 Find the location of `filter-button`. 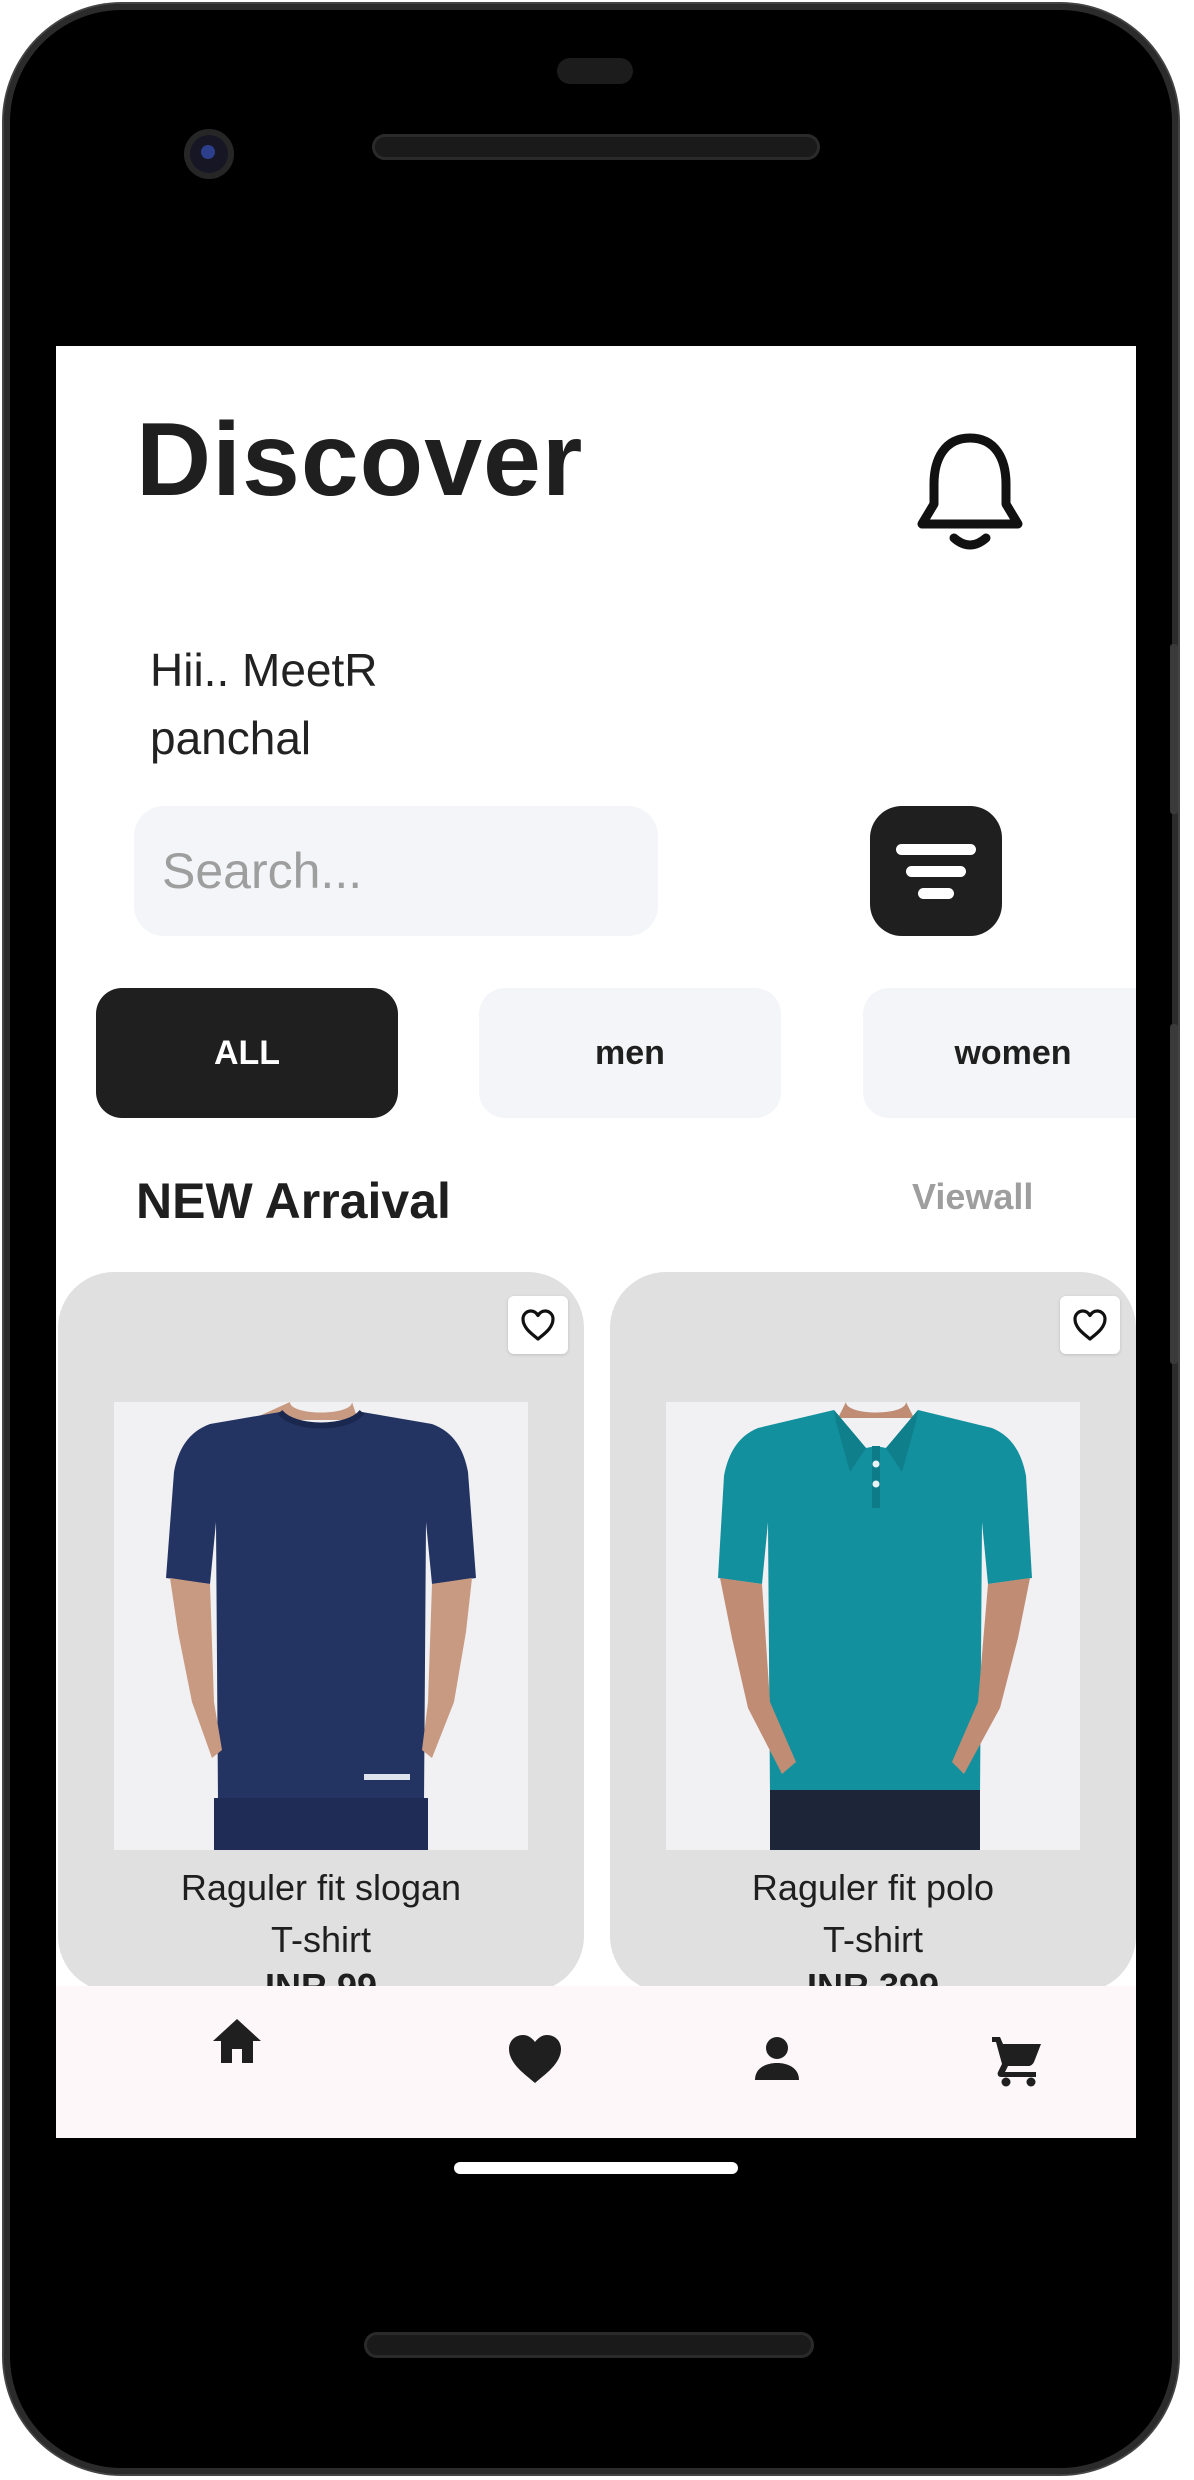

filter-button is located at coordinates (936, 871).